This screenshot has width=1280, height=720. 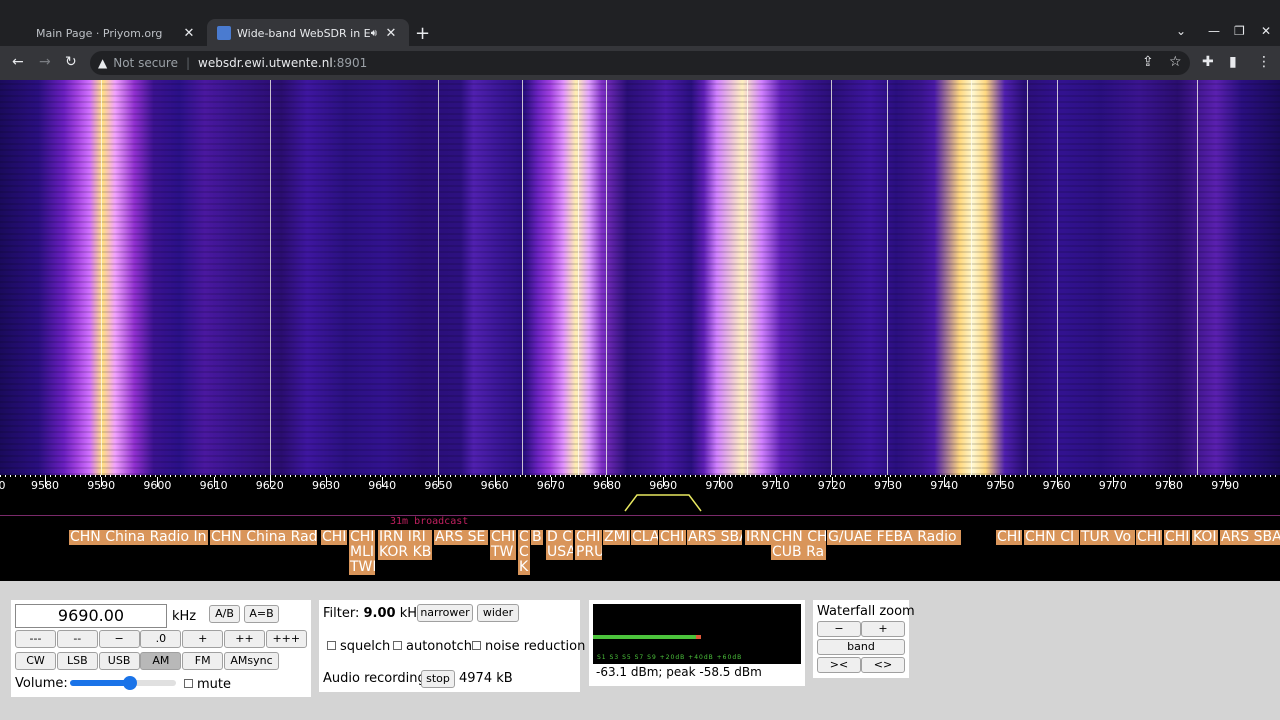 I want to click on audio-recording-label: Audio recording, so click(x=374, y=678).